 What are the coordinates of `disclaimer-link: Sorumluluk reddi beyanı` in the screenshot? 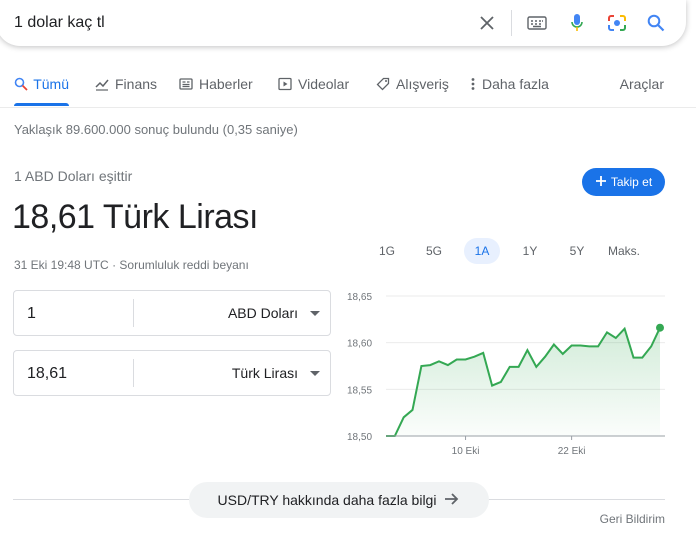 It's located at (183, 265).